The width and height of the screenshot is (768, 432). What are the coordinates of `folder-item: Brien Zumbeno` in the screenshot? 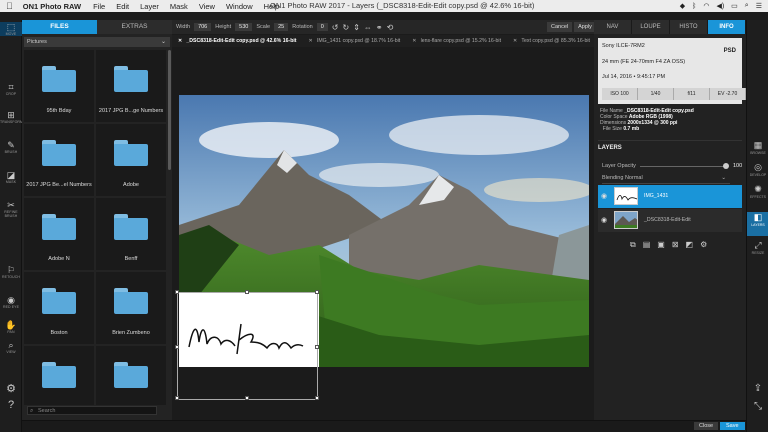 It's located at (131, 308).